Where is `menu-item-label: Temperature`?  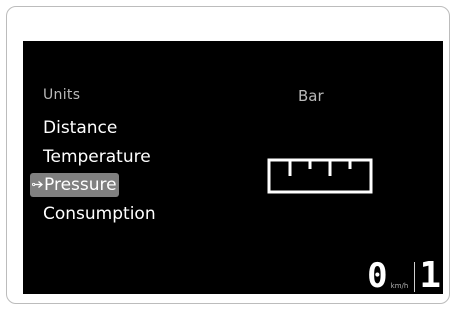
menu-item-label: Temperature is located at coordinates (97, 156).